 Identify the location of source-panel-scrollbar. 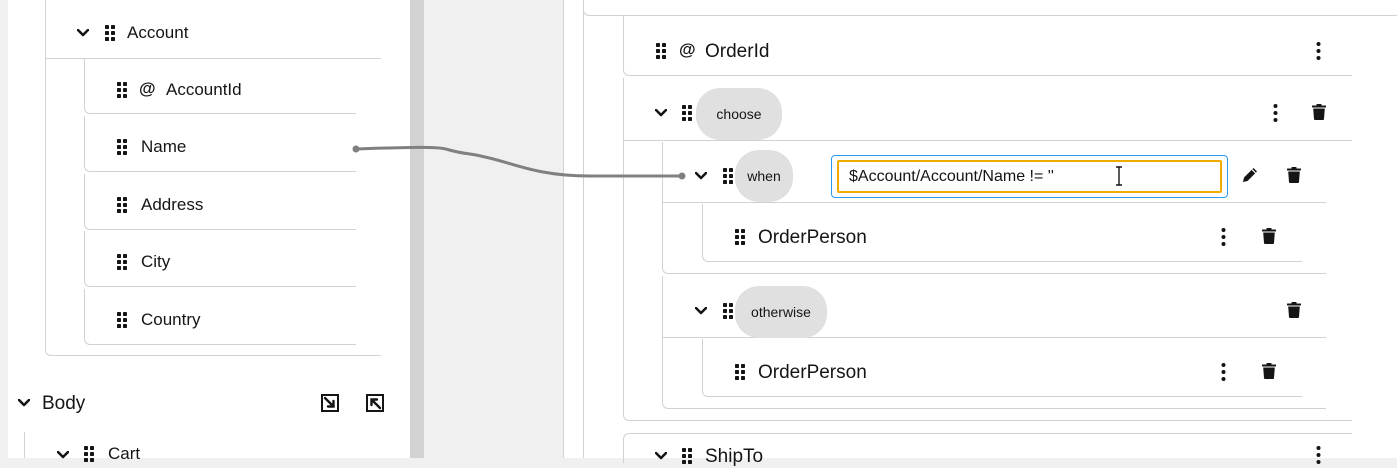
(417, 229).